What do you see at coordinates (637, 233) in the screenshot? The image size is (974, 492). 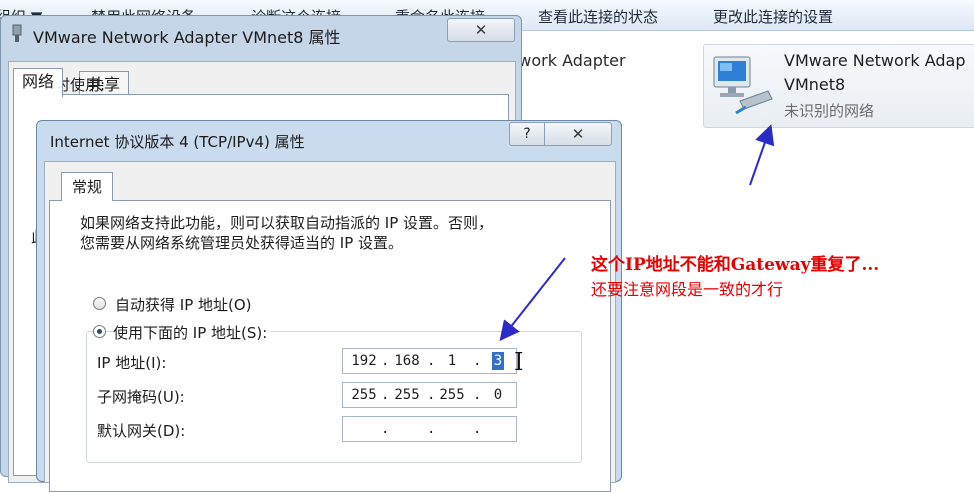 I see `annotation-arrows` at bounding box center [637, 233].